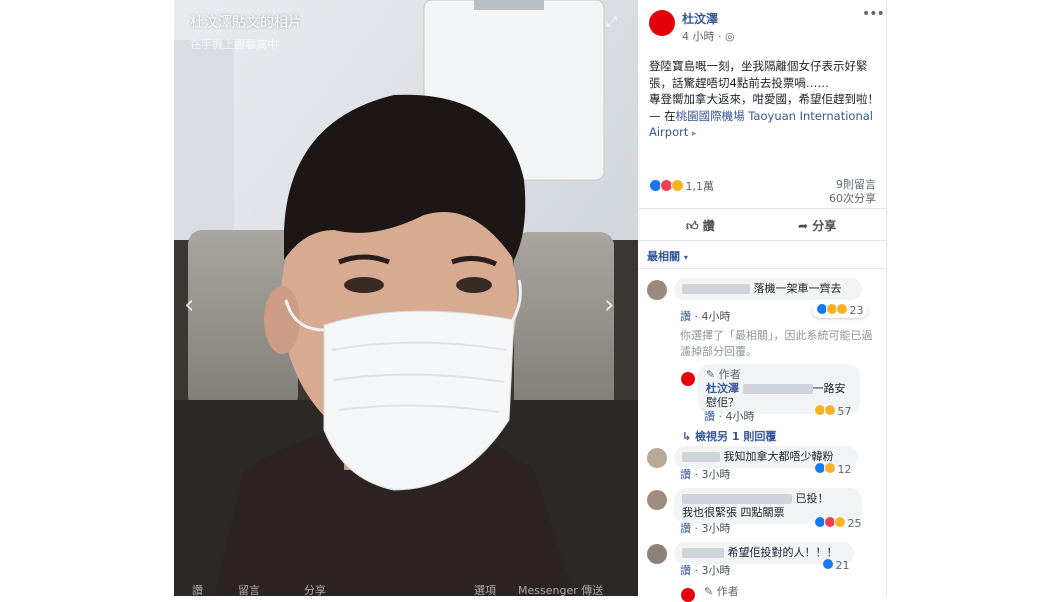 Image resolution: width=1060 pixels, height=602 pixels. What do you see at coordinates (406, 587) in the screenshot?
I see `photo-bottom-bar: 讚 留言 分享 選項 Messenger 傳送` at bounding box center [406, 587].